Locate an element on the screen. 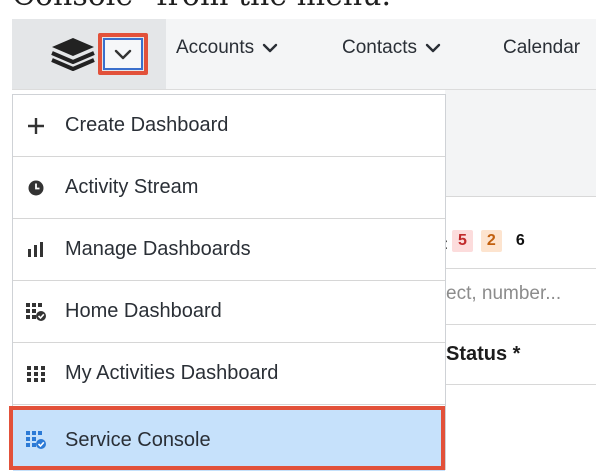 The height and width of the screenshot is (471, 596). menu-item-label: Activity Stream is located at coordinates (132, 187).